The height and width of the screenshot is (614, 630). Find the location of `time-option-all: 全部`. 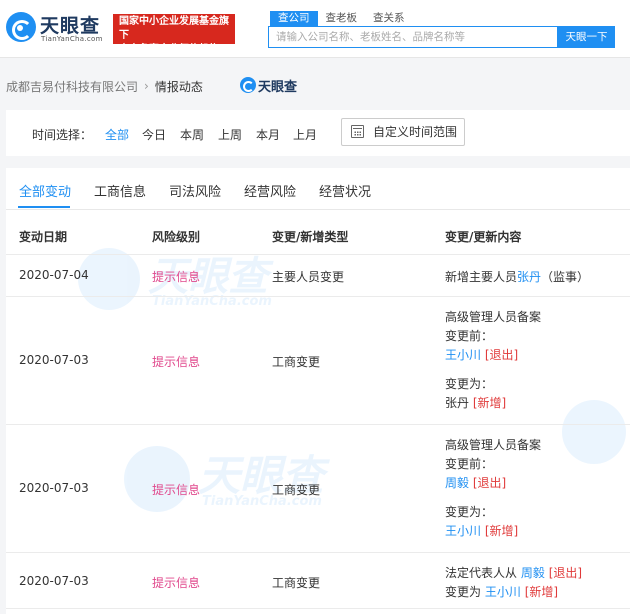

time-option-all: 全部 is located at coordinates (117, 134).